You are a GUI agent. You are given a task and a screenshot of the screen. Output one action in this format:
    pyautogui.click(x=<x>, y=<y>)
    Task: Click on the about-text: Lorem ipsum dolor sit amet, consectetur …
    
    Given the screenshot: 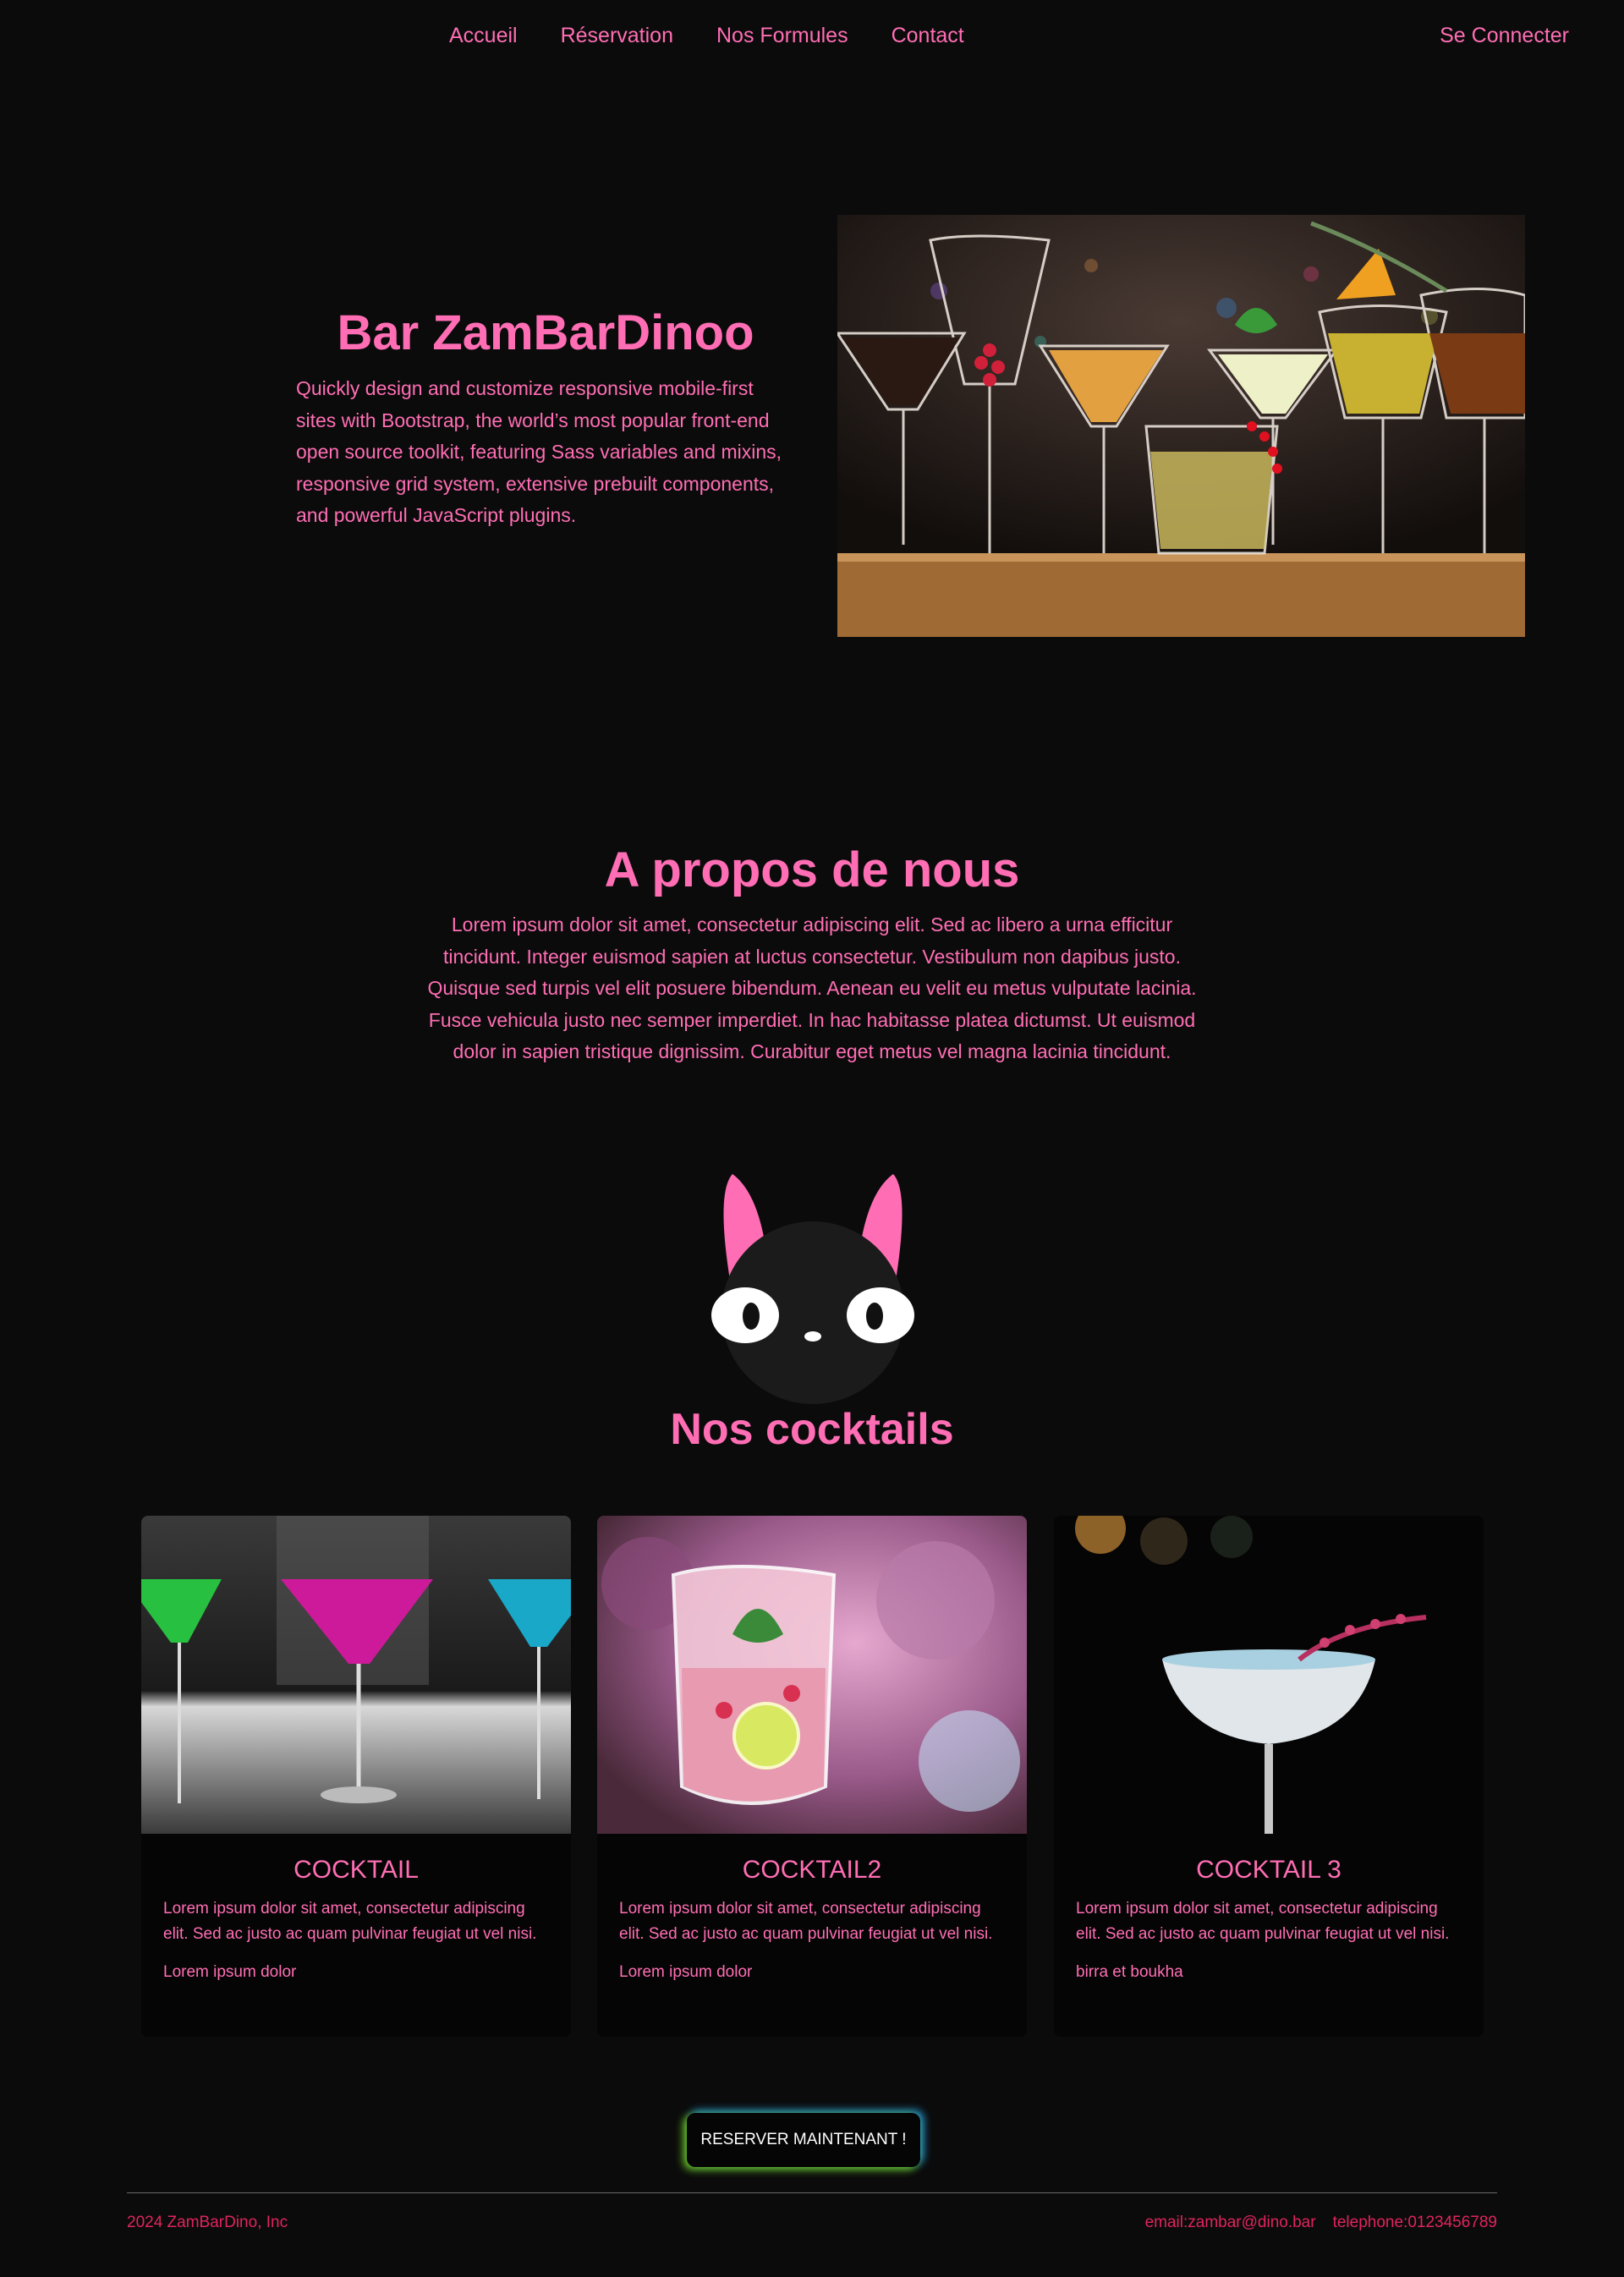 What is the action you would take?
    pyautogui.click(x=812, y=988)
    